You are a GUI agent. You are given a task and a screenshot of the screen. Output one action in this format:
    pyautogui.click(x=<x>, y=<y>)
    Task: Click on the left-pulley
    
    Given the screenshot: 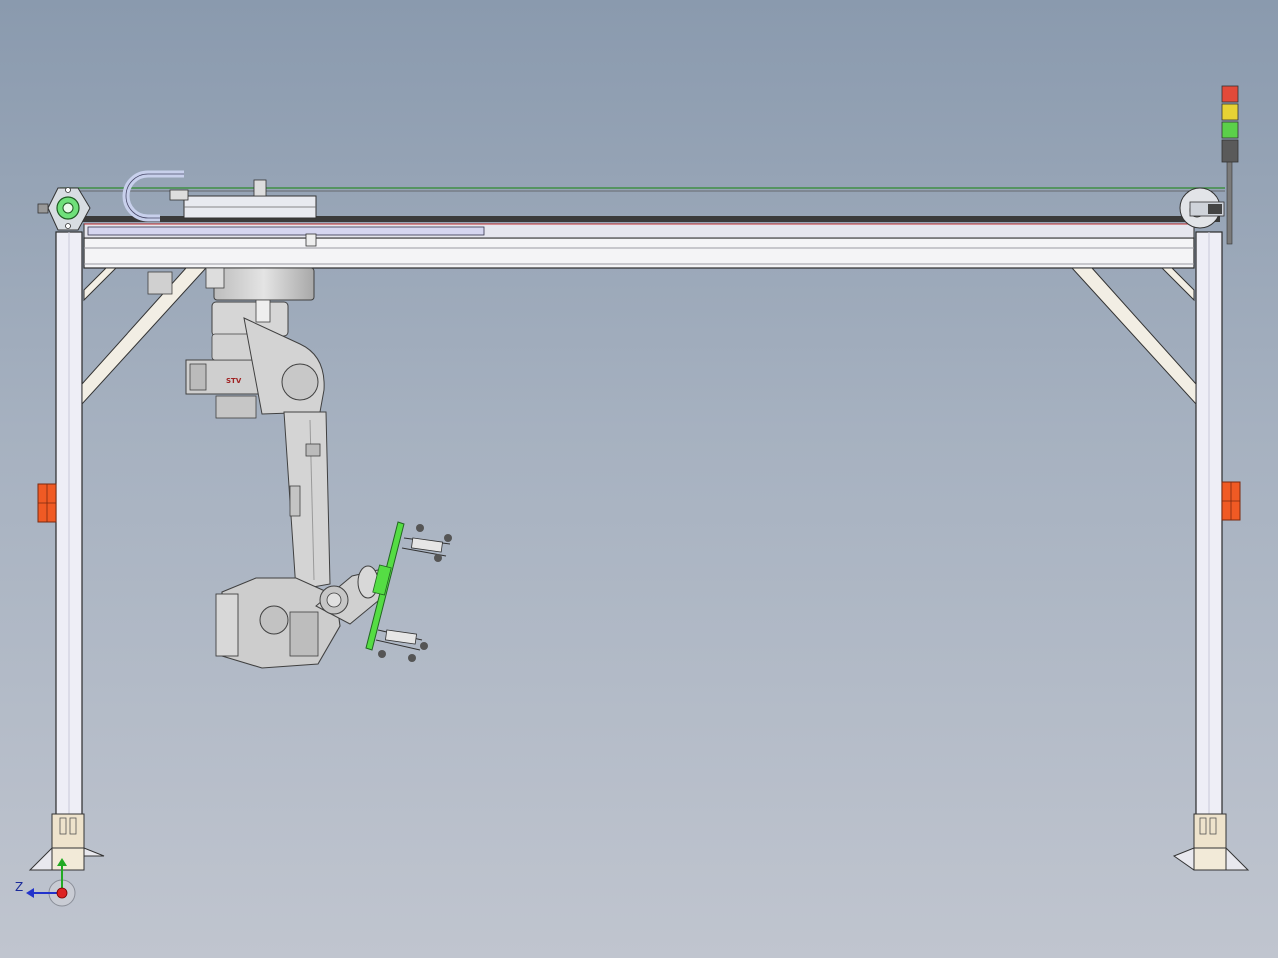 What is the action you would take?
    pyautogui.click(x=64, y=209)
    